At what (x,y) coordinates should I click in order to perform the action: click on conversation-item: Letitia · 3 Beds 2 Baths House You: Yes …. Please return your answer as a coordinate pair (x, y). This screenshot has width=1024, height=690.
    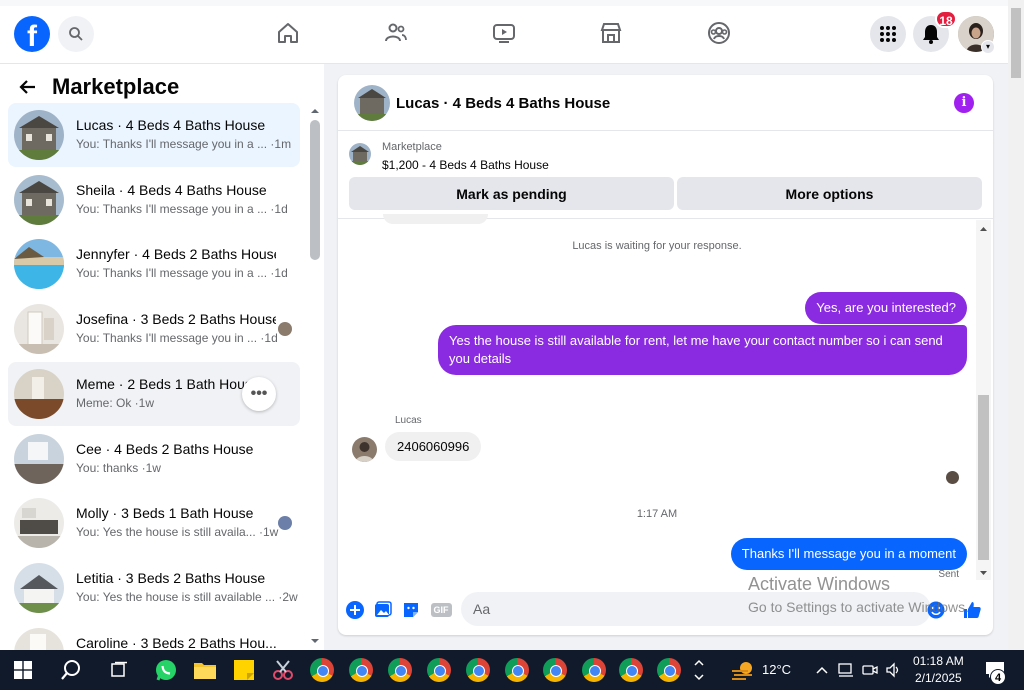
    Looking at the image, I should click on (154, 588).